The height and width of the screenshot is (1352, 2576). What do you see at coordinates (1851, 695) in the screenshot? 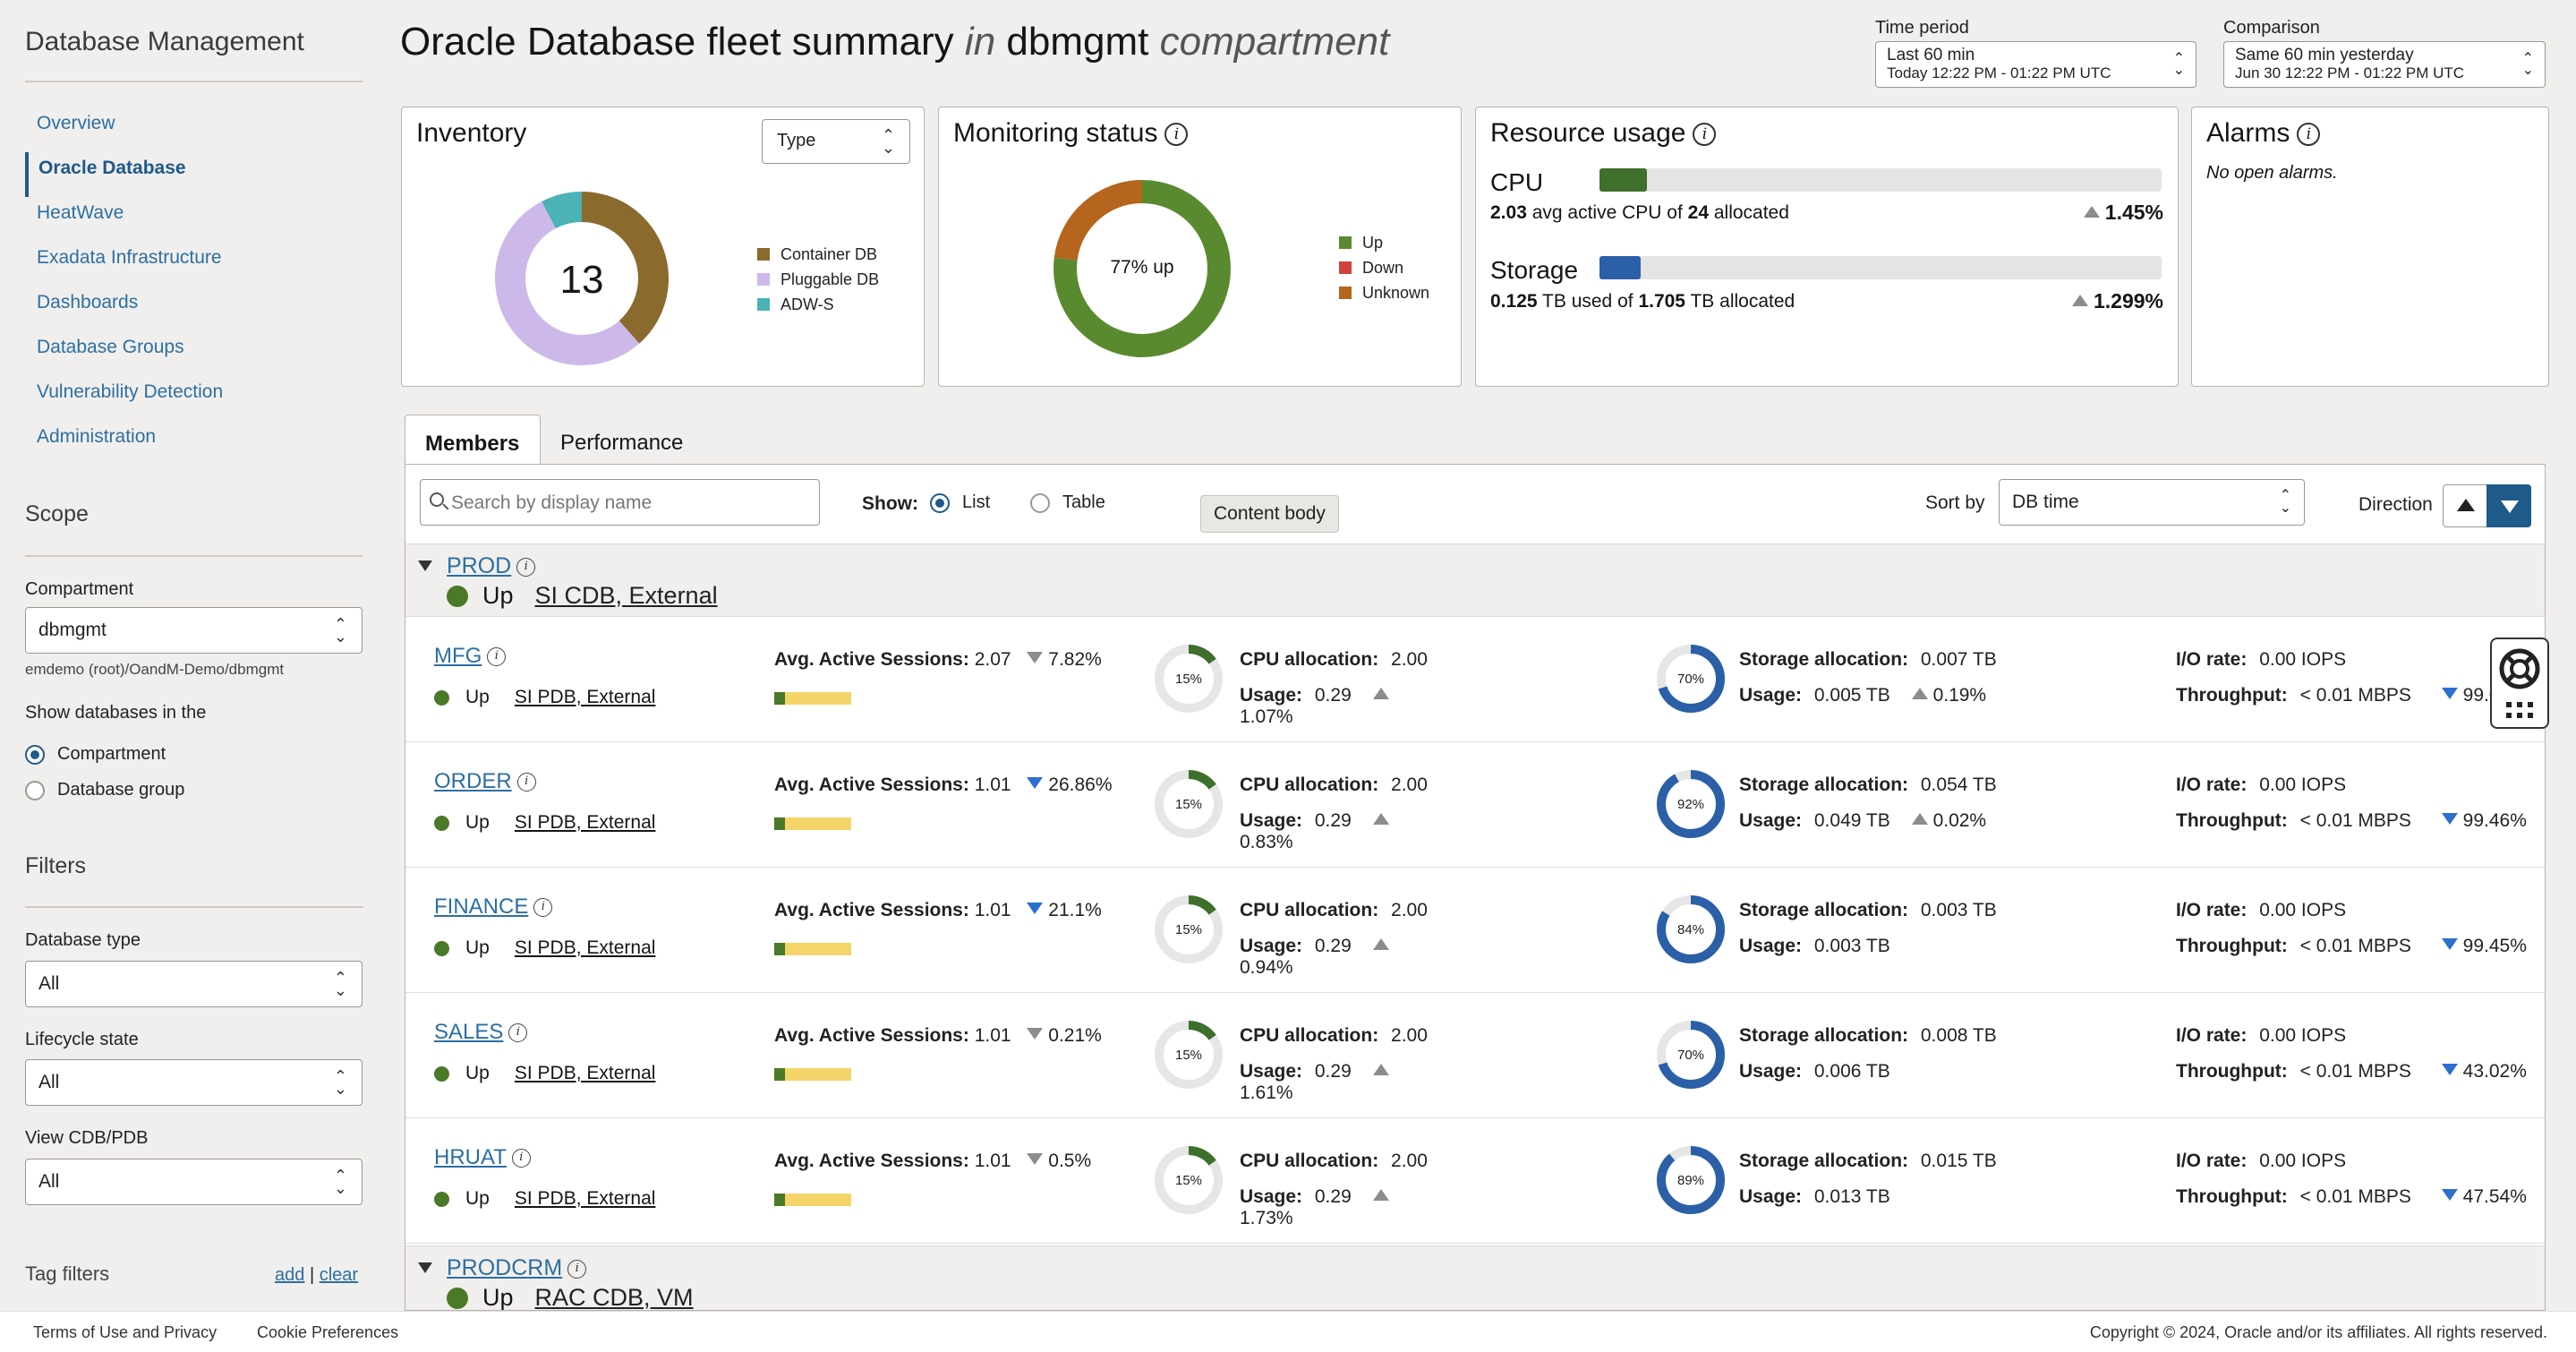
I see `storage-usage-value: 0.005 TB` at bounding box center [1851, 695].